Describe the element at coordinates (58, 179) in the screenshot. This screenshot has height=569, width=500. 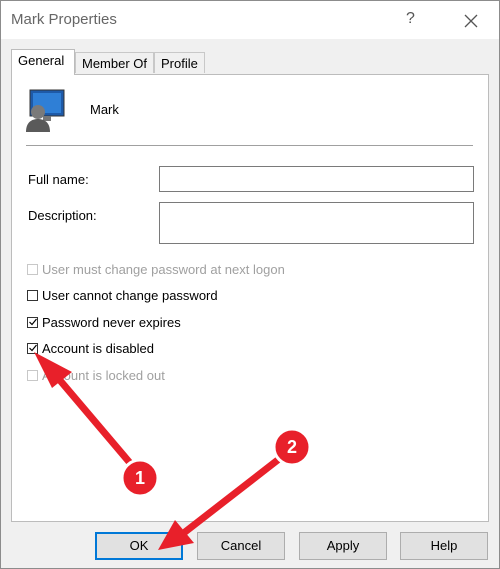
I see `full-name-label: Full name:` at that location.